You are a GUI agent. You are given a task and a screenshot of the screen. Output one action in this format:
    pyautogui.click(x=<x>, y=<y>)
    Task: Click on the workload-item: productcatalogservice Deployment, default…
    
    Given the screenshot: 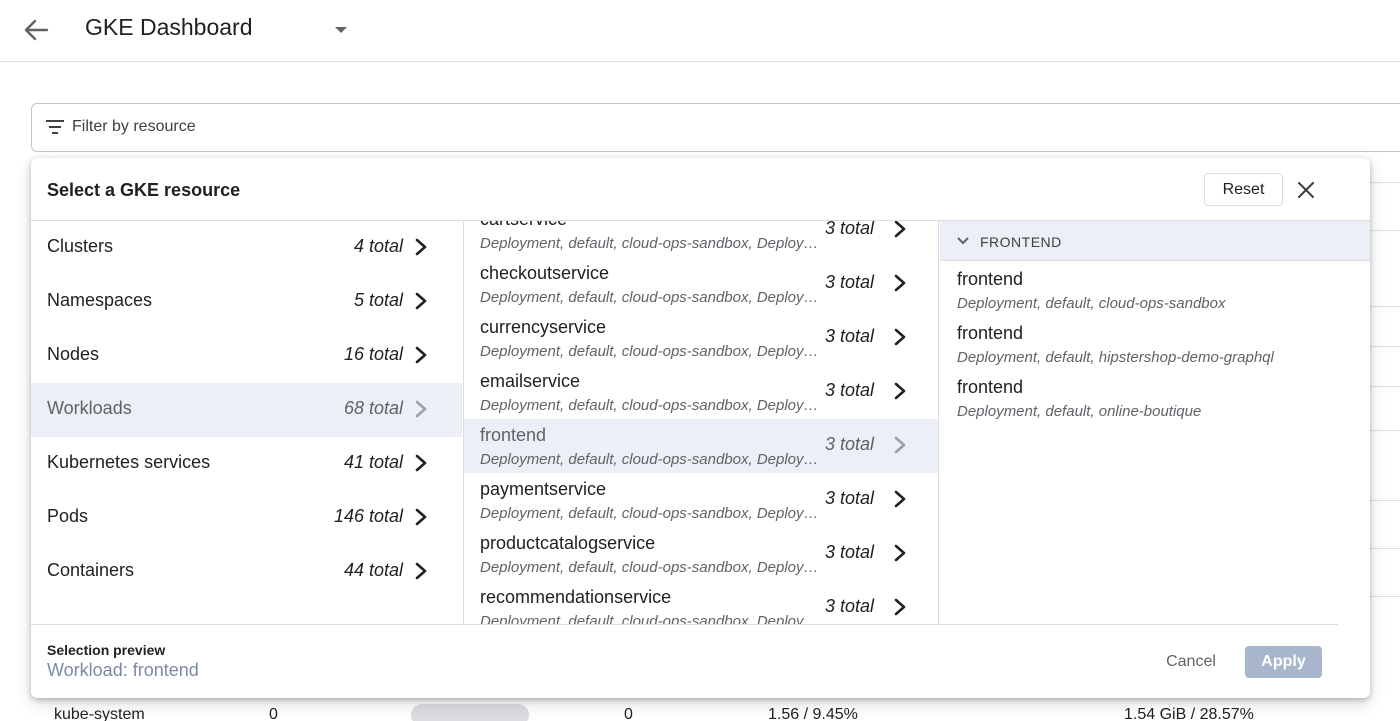 What is the action you would take?
    pyautogui.click(x=701, y=554)
    